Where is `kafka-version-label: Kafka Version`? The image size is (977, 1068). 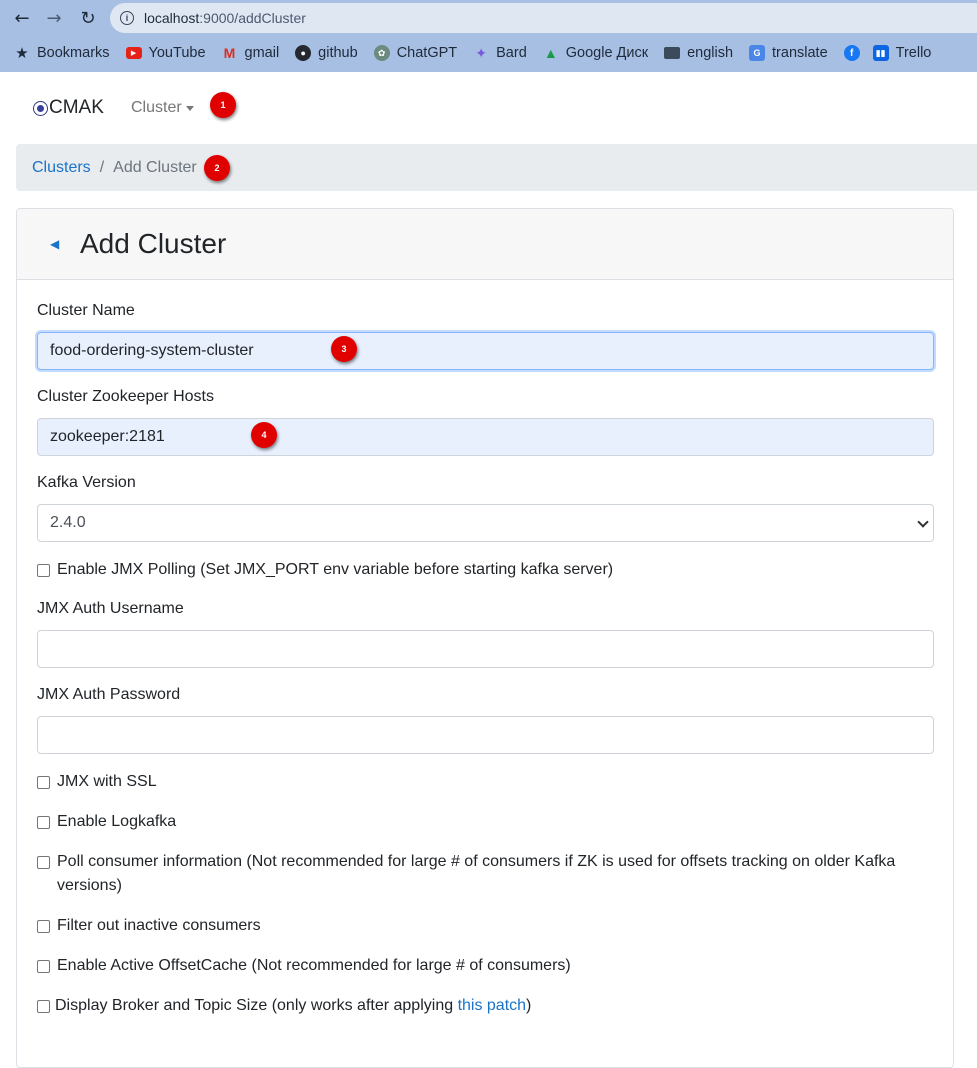 kafka-version-label: Kafka Version is located at coordinates (86, 482).